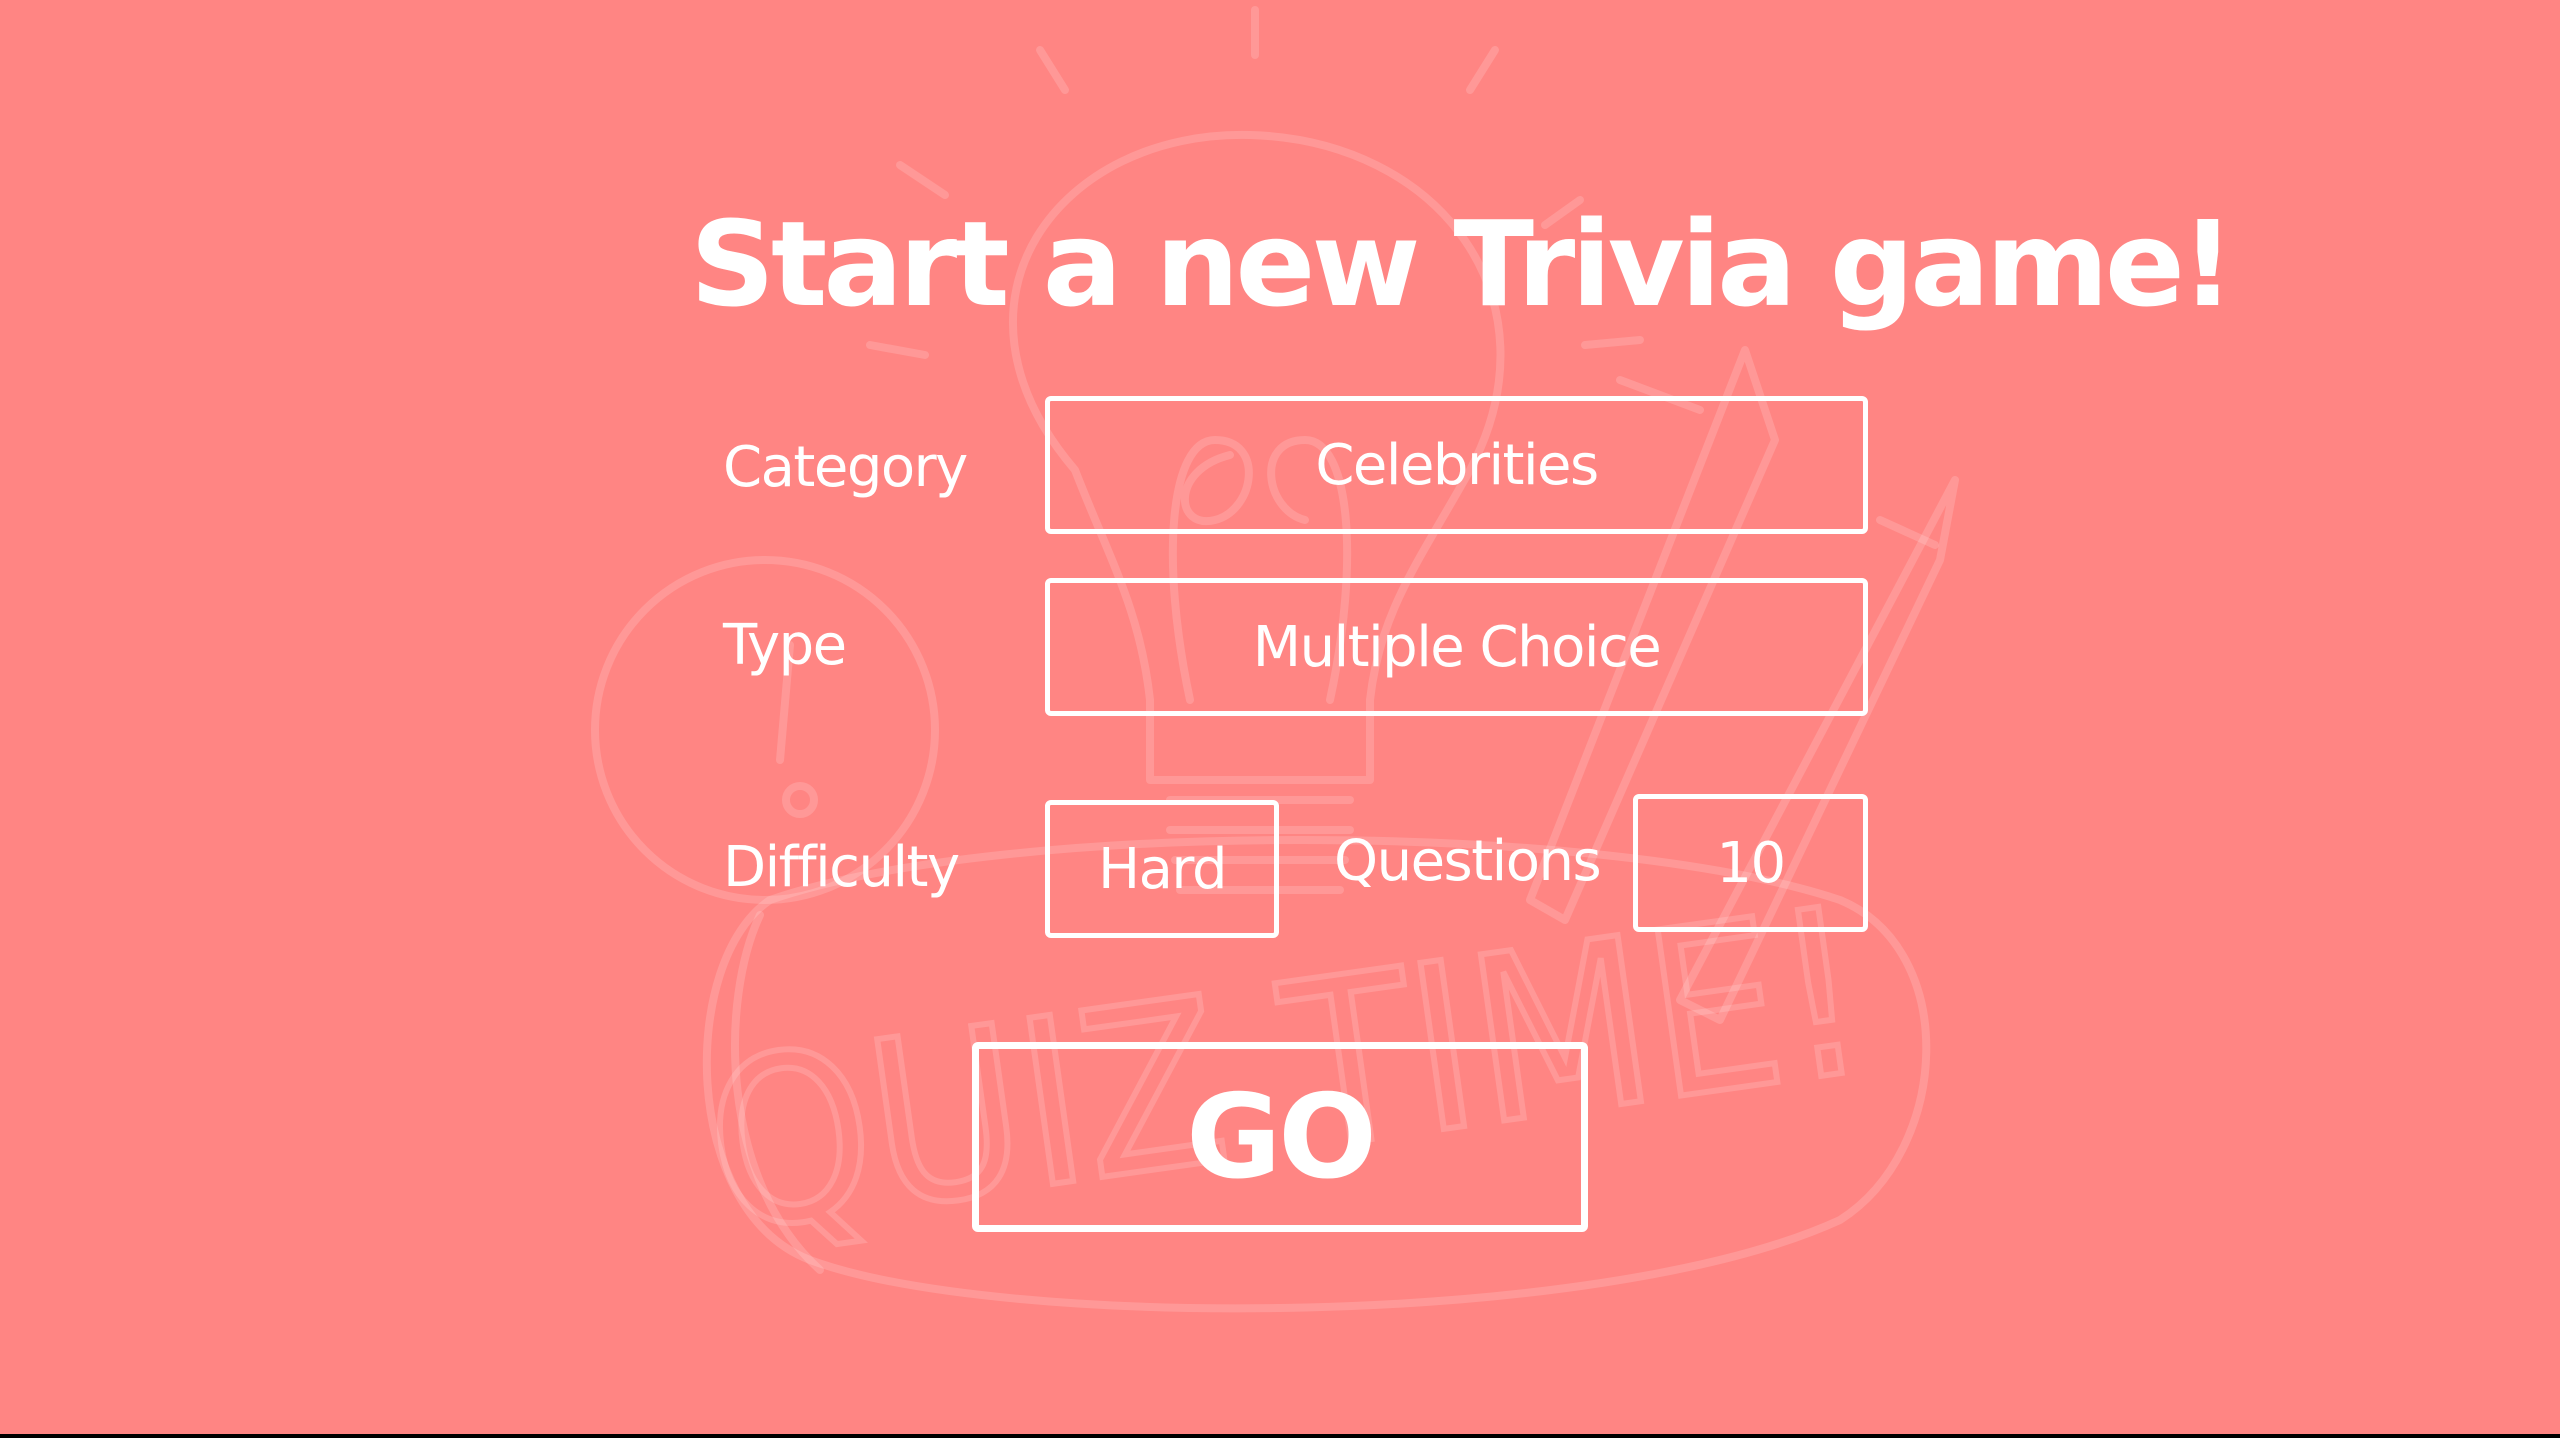  I want to click on go-button: GO, so click(1280, 1137).